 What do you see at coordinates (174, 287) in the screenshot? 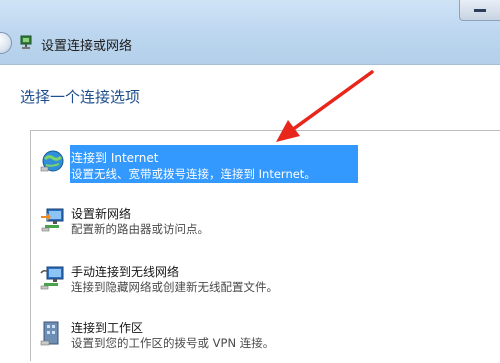
I see `option-description: 连接到隐藏网络或创建新无线配置文件。` at bounding box center [174, 287].